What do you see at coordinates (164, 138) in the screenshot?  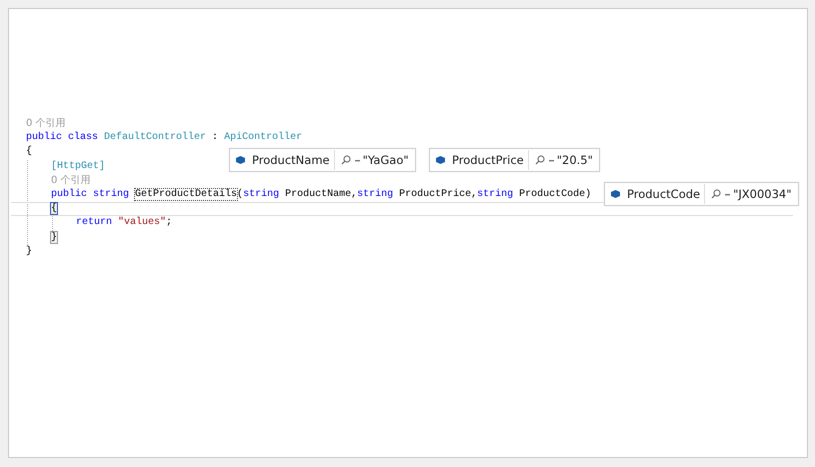 I see `code-line: public class DefaultController : ApiController` at bounding box center [164, 138].